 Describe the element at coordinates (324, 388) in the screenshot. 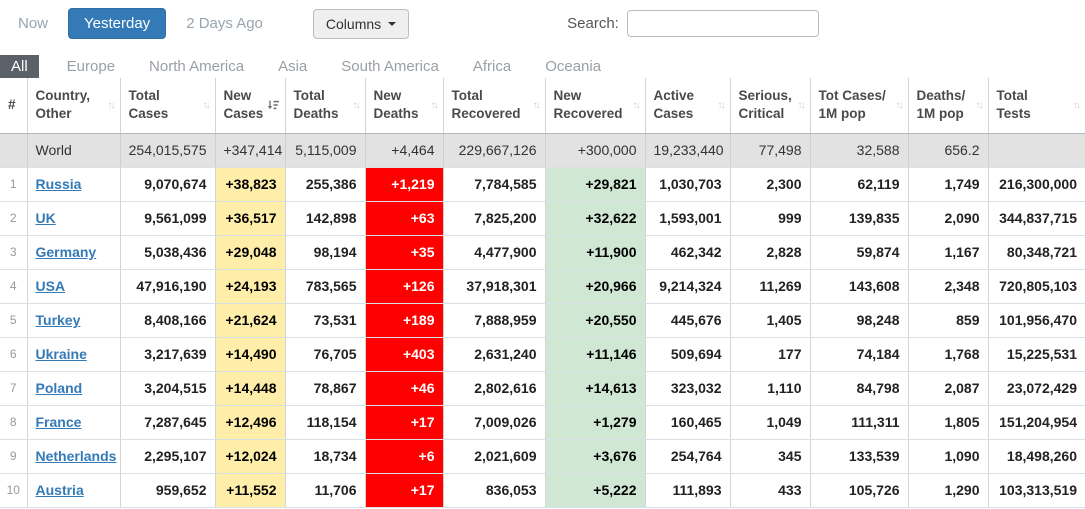

I see `cell-total-deaths: 78,867` at that location.